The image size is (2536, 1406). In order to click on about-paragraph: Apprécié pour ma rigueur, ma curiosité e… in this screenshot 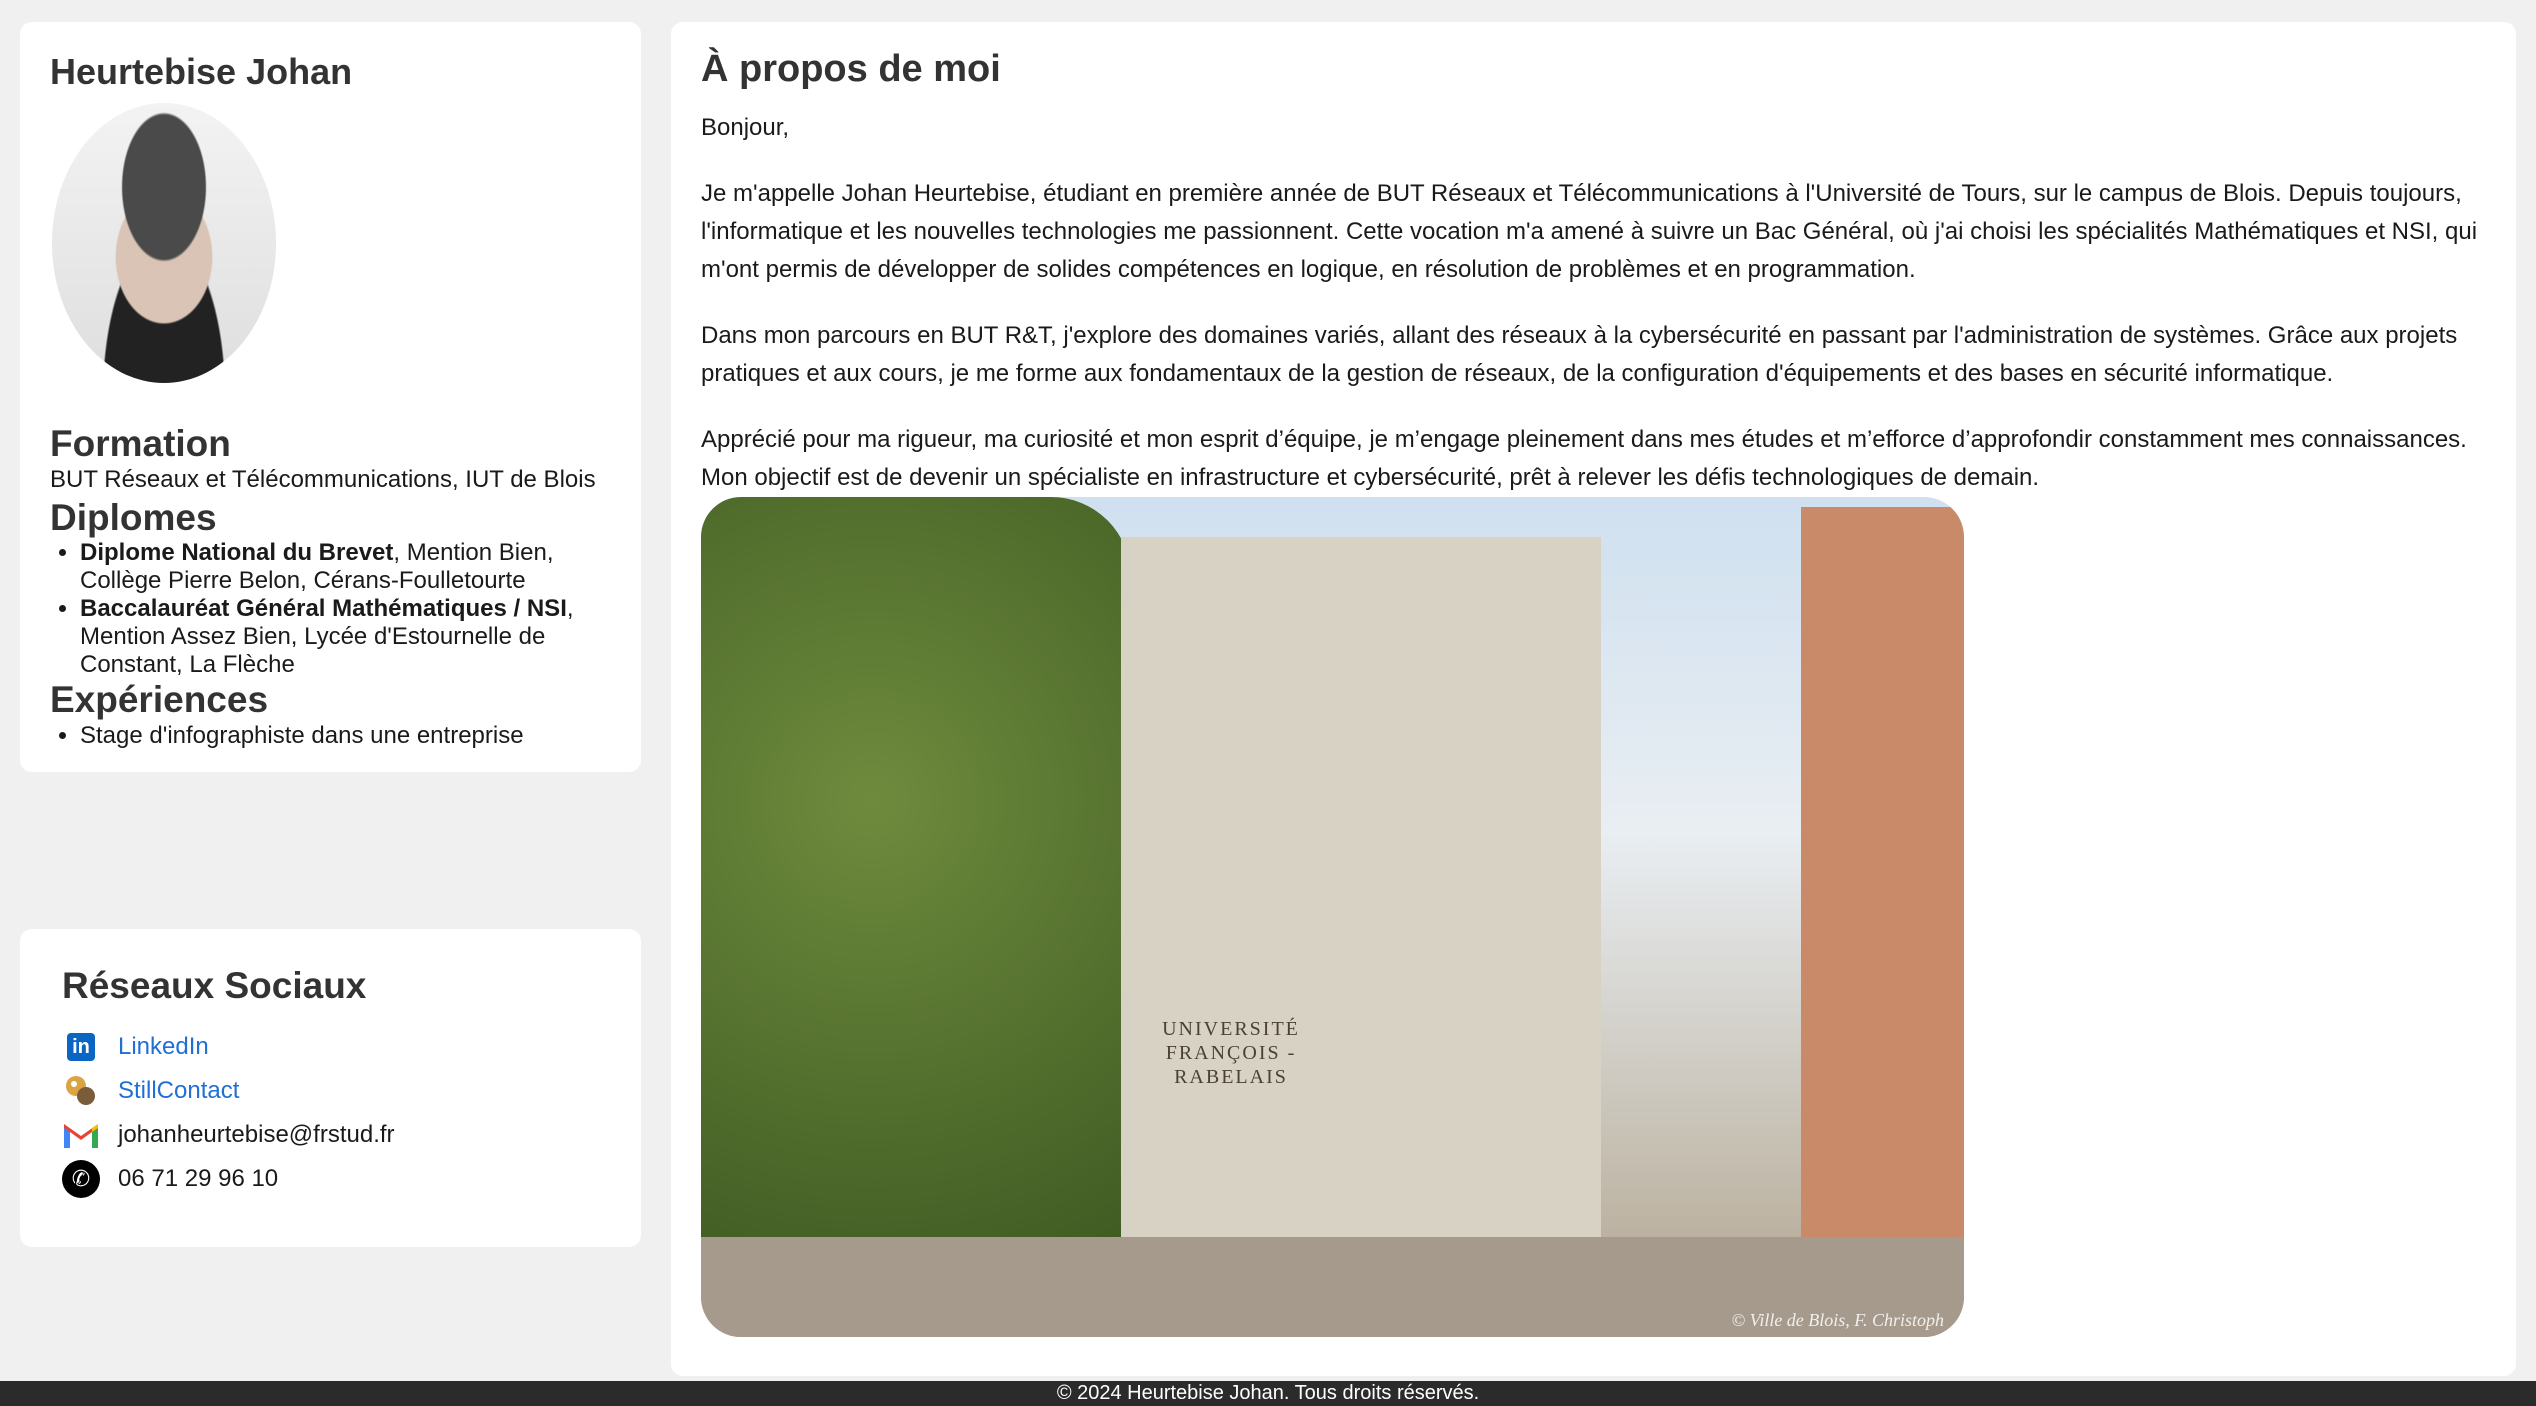, I will do `click(1584, 458)`.